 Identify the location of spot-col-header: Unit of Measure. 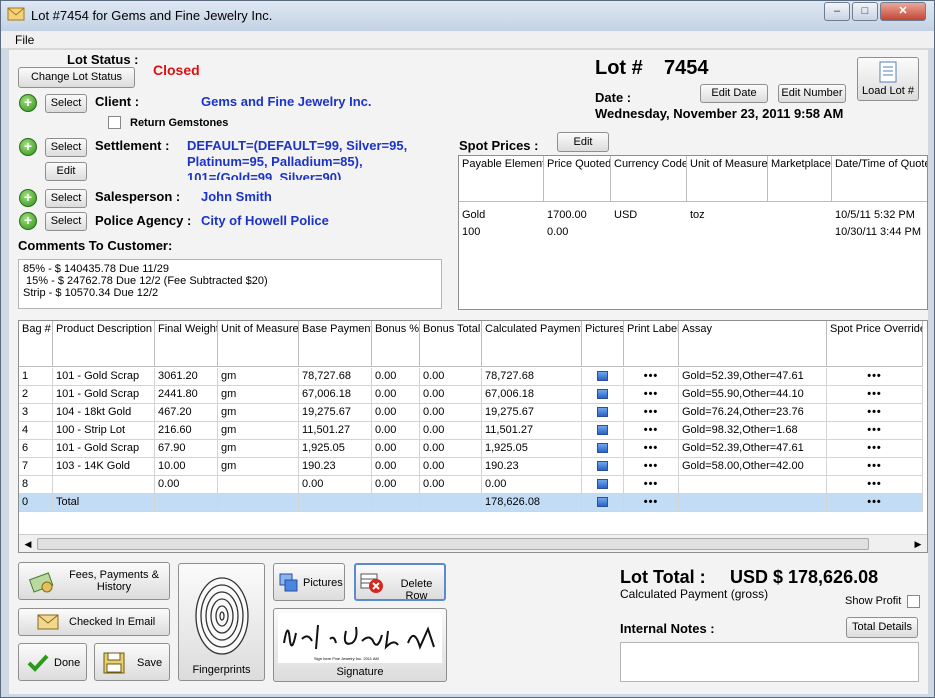
(727, 179).